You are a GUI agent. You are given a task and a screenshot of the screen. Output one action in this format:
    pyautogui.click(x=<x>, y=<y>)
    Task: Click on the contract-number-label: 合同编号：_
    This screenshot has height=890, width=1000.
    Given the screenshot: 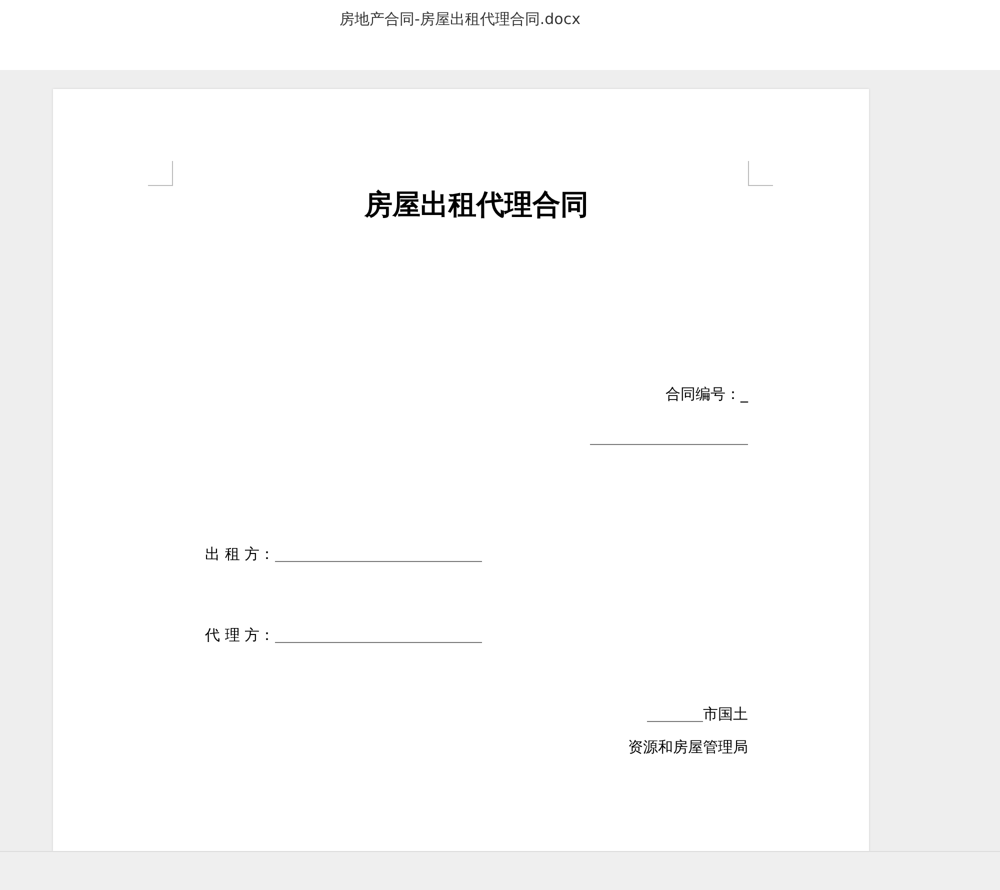 What is the action you would take?
    pyautogui.click(x=707, y=394)
    